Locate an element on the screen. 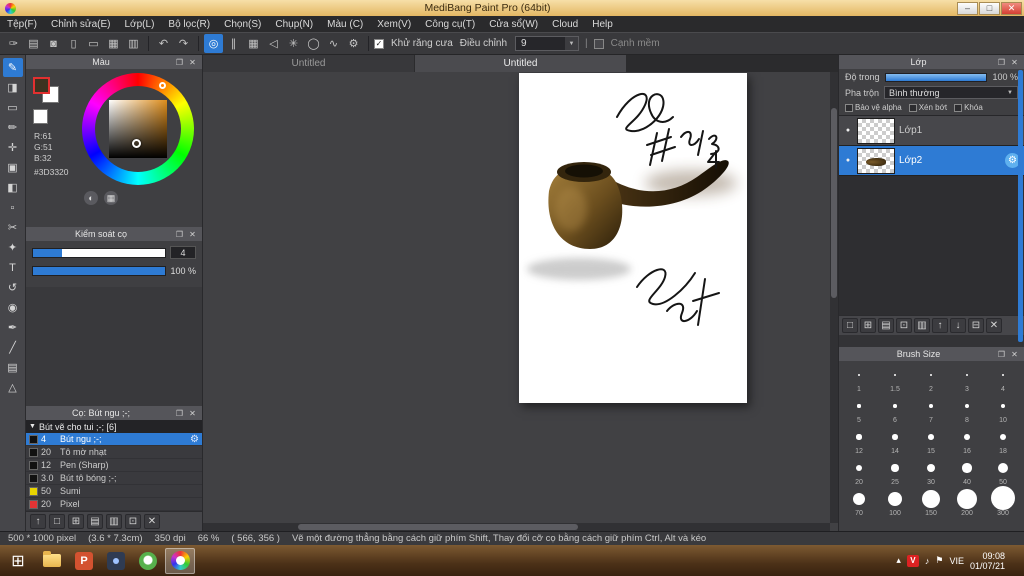  select-rect-tool-icon: ▭ is located at coordinates (13, 107).